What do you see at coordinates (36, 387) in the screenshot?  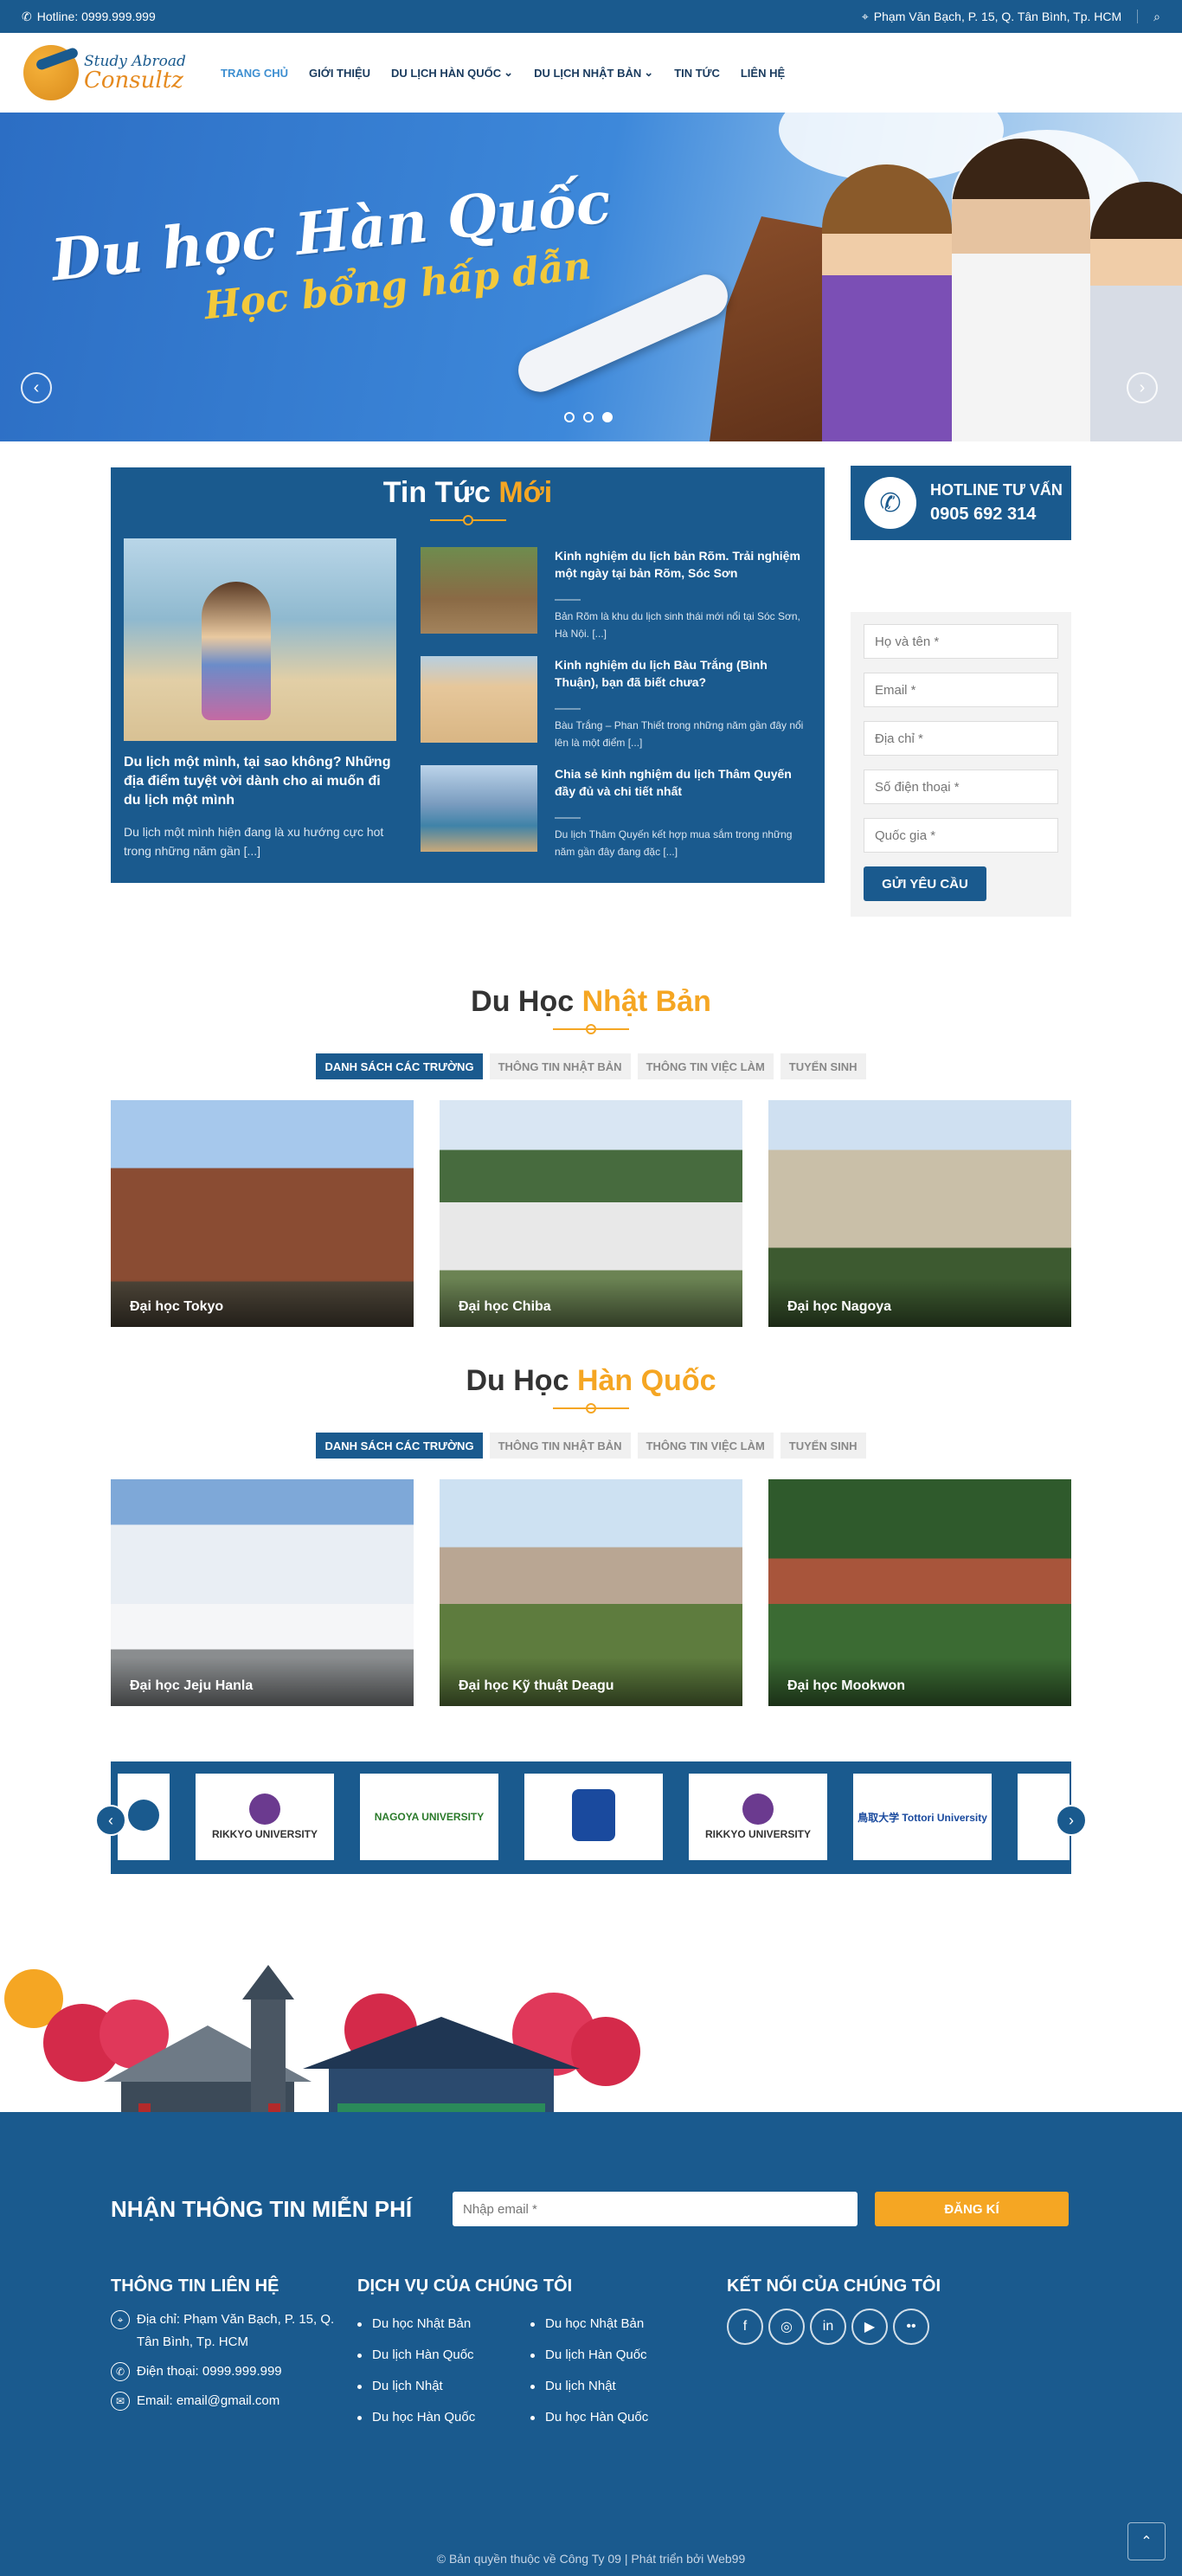 I see `slider-prev-button: ‹` at bounding box center [36, 387].